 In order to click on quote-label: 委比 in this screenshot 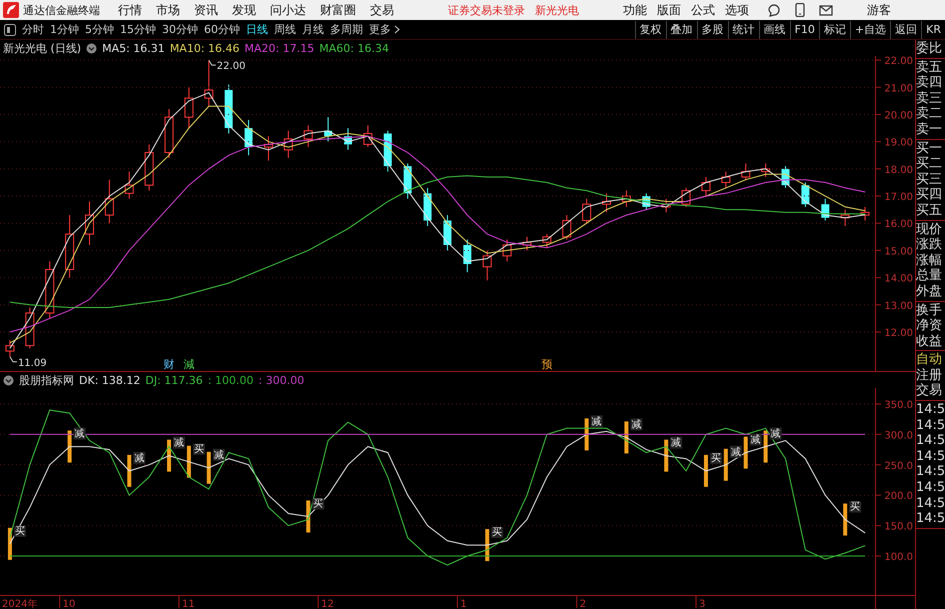, I will do `click(930, 49)`.